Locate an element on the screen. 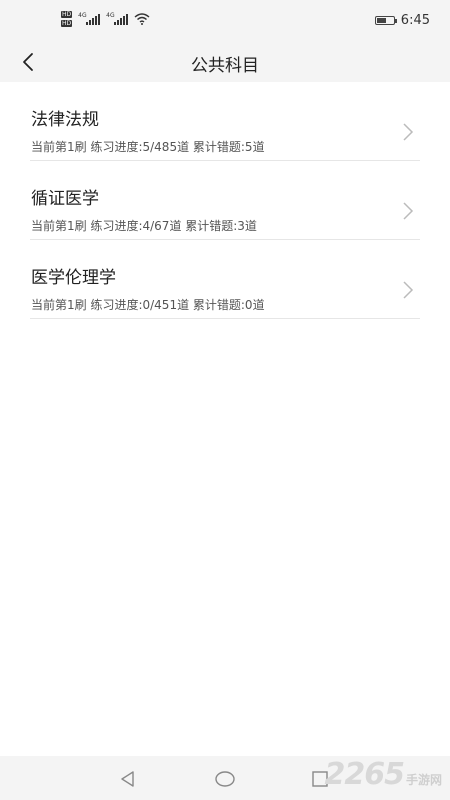 The height and width of the screenshot is (800, 450). subject-title: 循证医学 is located at coordinates (65, 199).